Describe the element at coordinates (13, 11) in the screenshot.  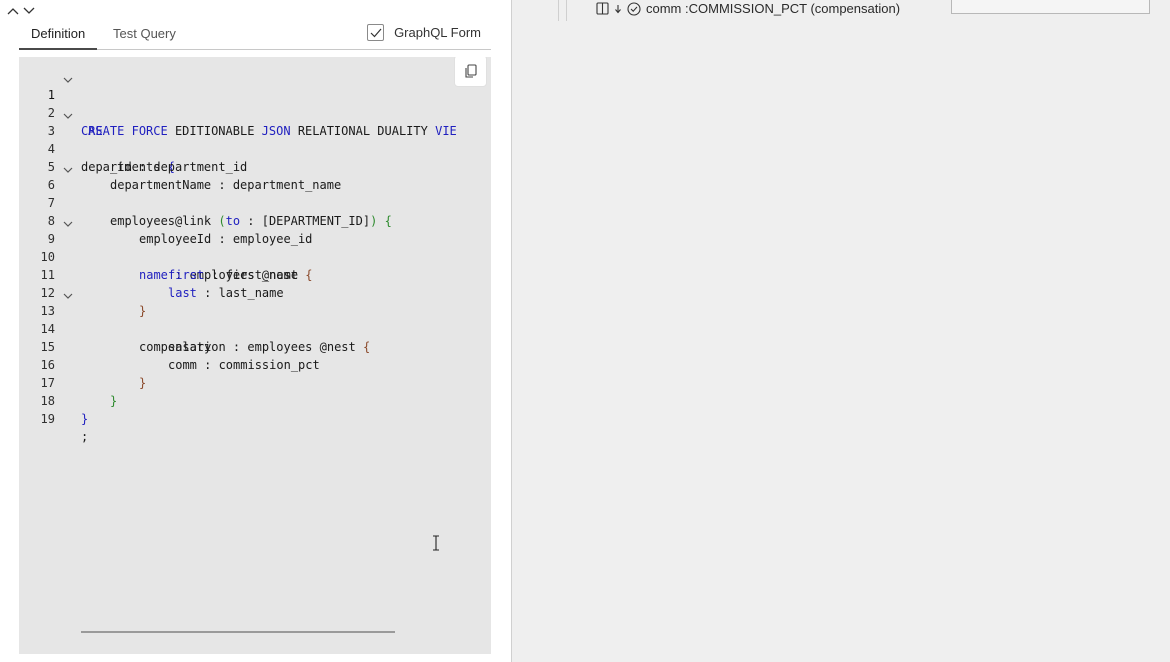
I see `chevron-up-icon` at that location.